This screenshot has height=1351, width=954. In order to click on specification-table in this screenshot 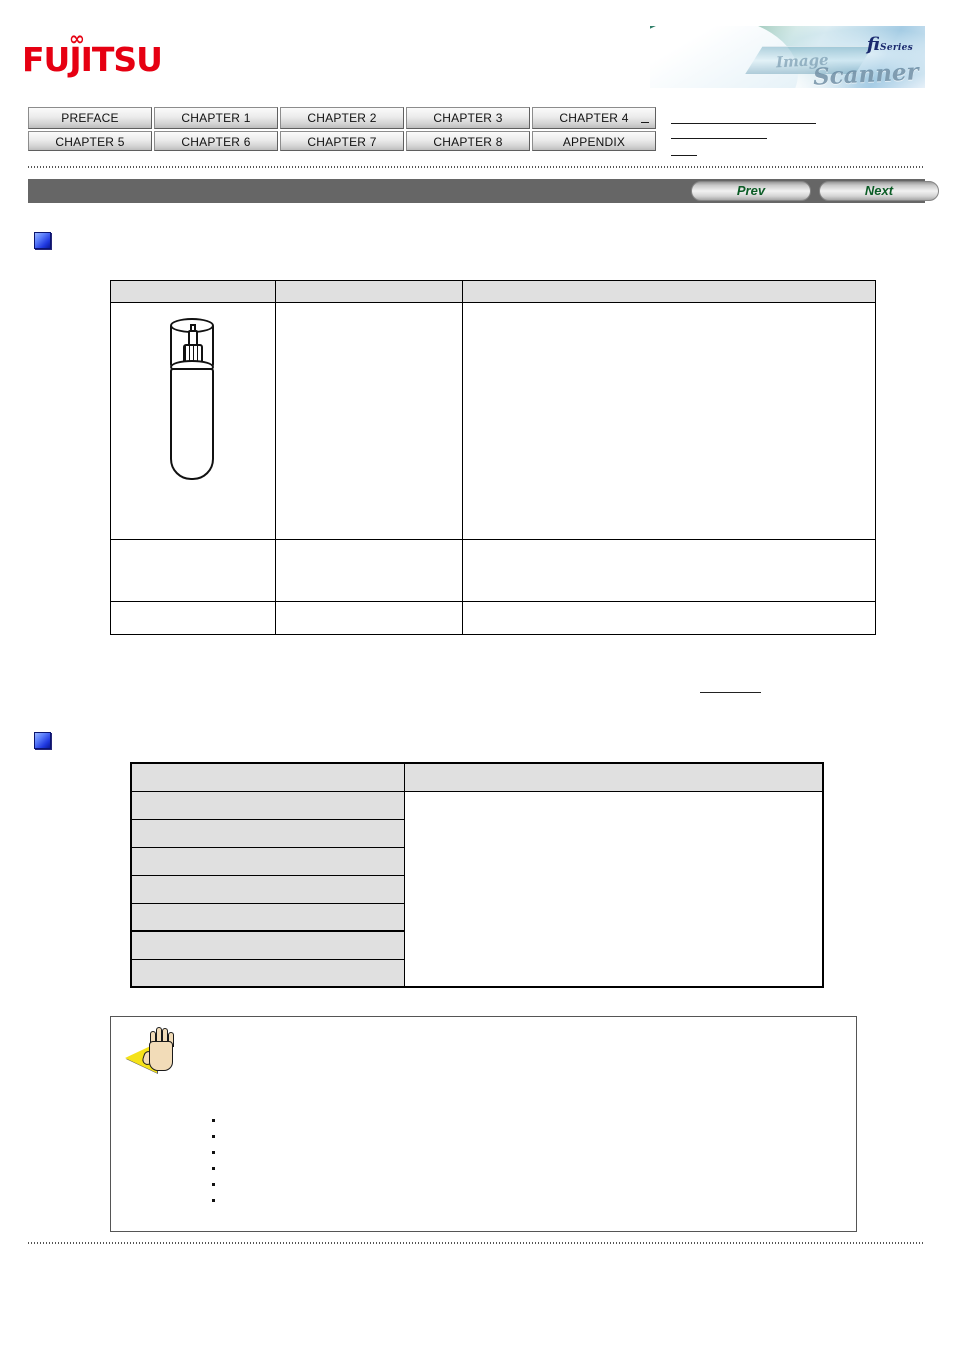, I will do `click(477, 875)`.